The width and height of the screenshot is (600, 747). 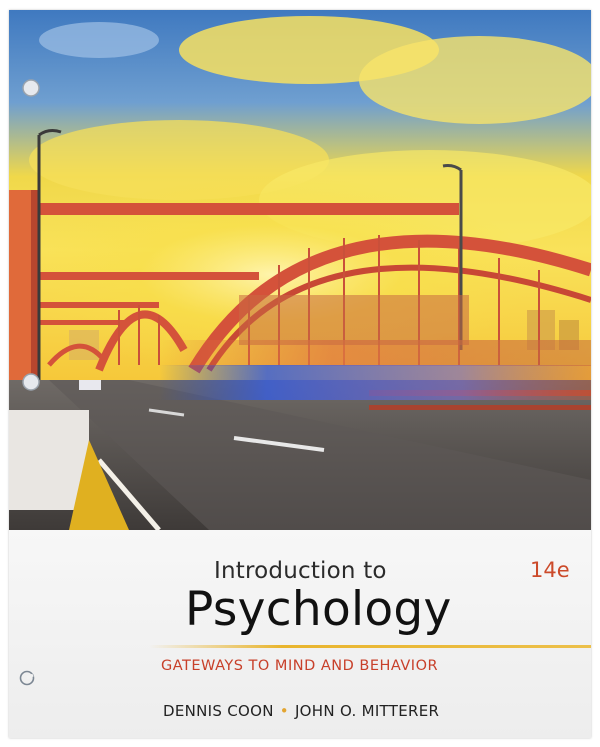 I want to click on edition-label: 14e, so click(x=550, y=570).